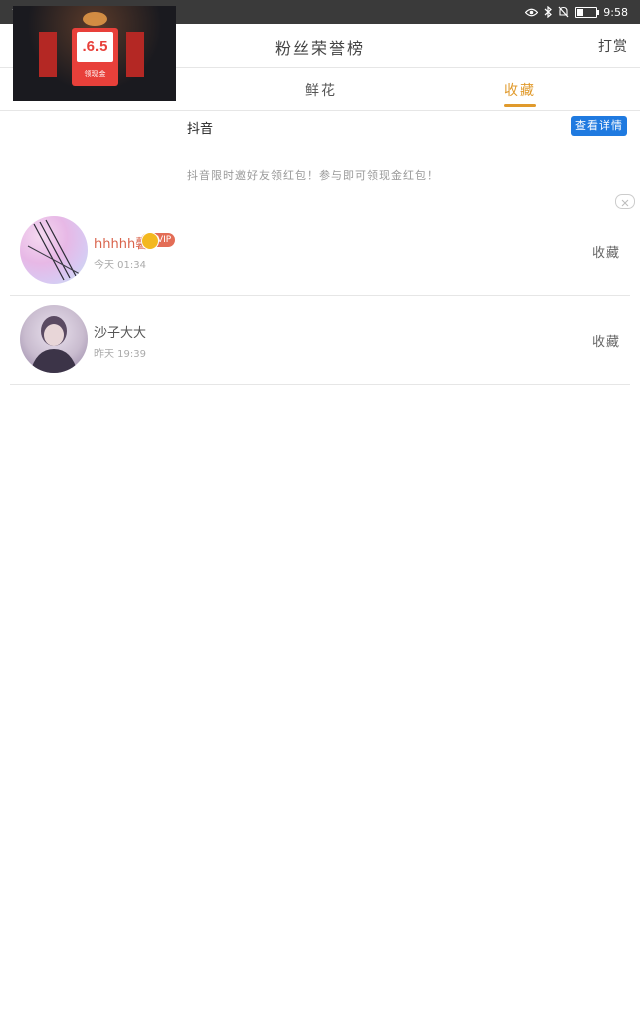 Image resolution: width=640 pixels, height=1024 pixels. I want to click on tab-flowers: 鲜花, so click(321, 90).